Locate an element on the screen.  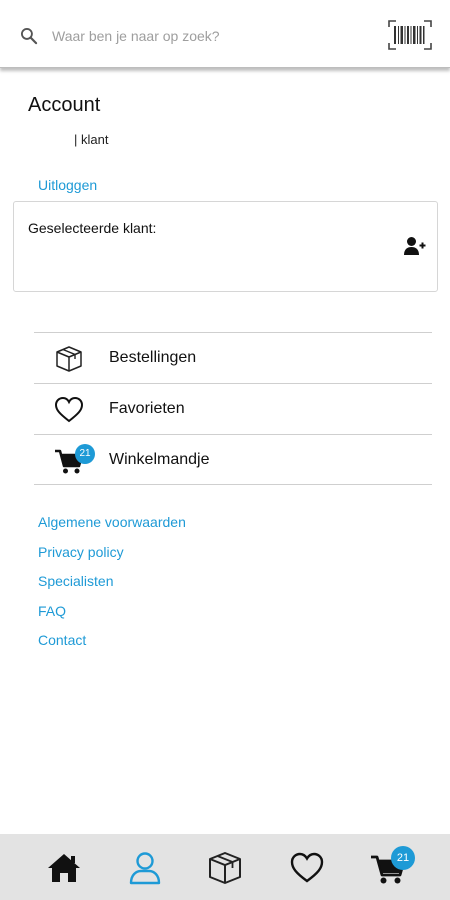
privacy-policy-link: Privacy policy is located at coordinates (112, 557).